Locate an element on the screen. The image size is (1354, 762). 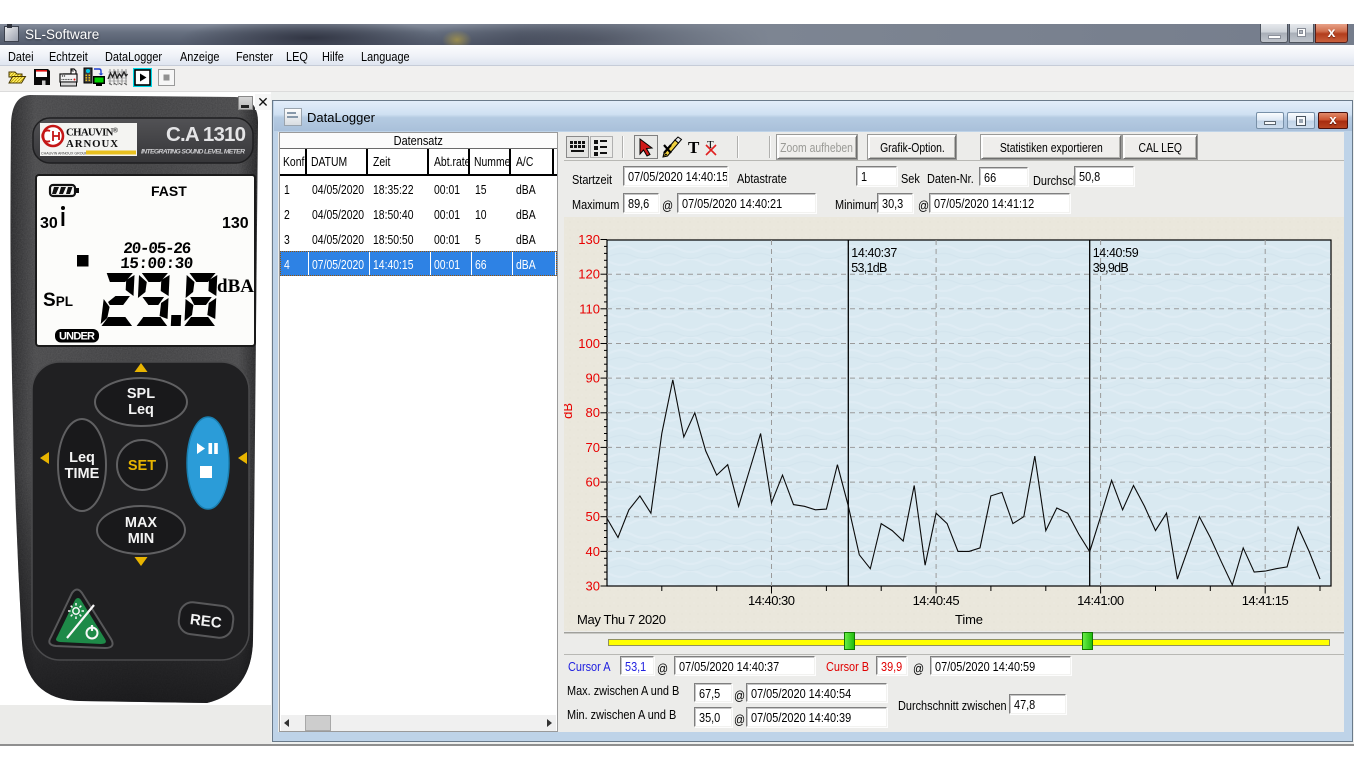
svg-text: SET is located at coordinates (142, 466).